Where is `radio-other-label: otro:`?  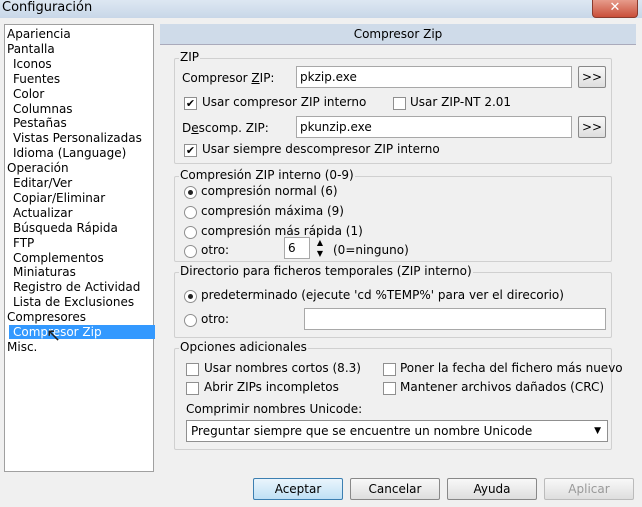
radio-other-label: otro: is located at coordinates (215, 250).